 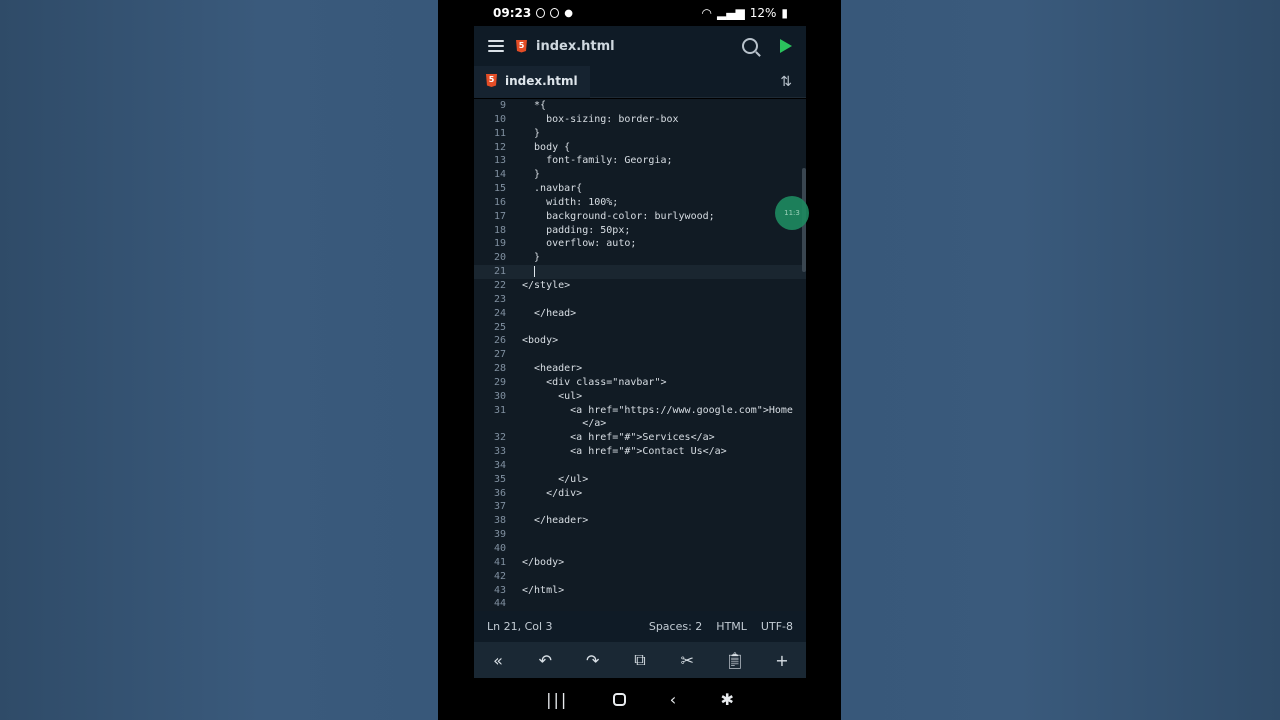 I want to click on code-line: 11 }, so click(x=640, y=134).